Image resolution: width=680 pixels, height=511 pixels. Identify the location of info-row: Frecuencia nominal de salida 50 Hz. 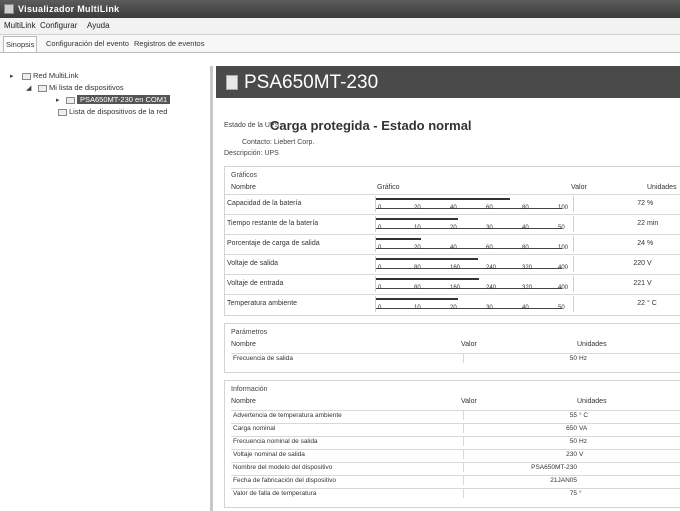
(455, 441).